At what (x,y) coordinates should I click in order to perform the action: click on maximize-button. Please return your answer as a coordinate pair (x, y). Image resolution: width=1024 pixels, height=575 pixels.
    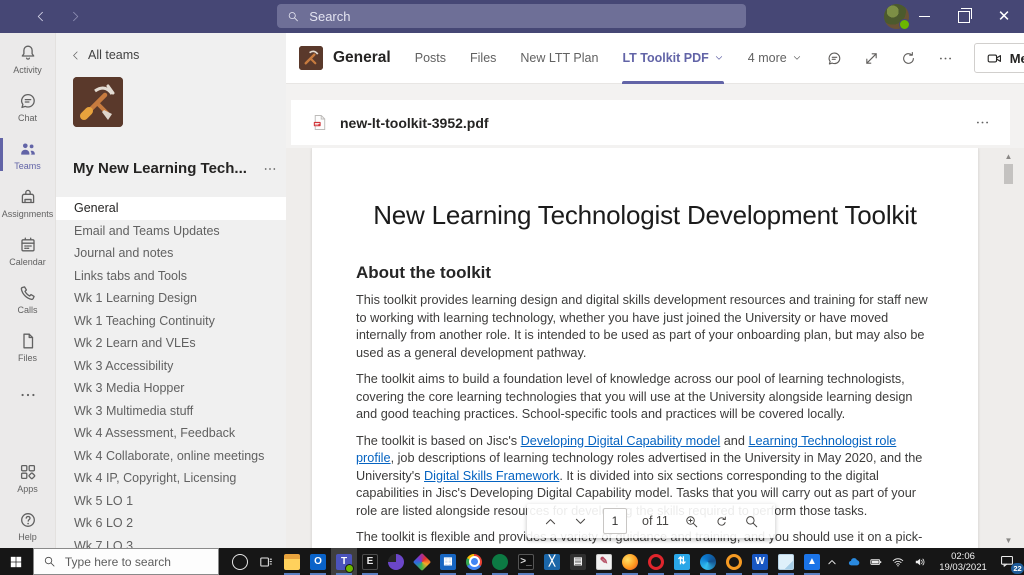
    Looking at the image, I should click on (964, 16).